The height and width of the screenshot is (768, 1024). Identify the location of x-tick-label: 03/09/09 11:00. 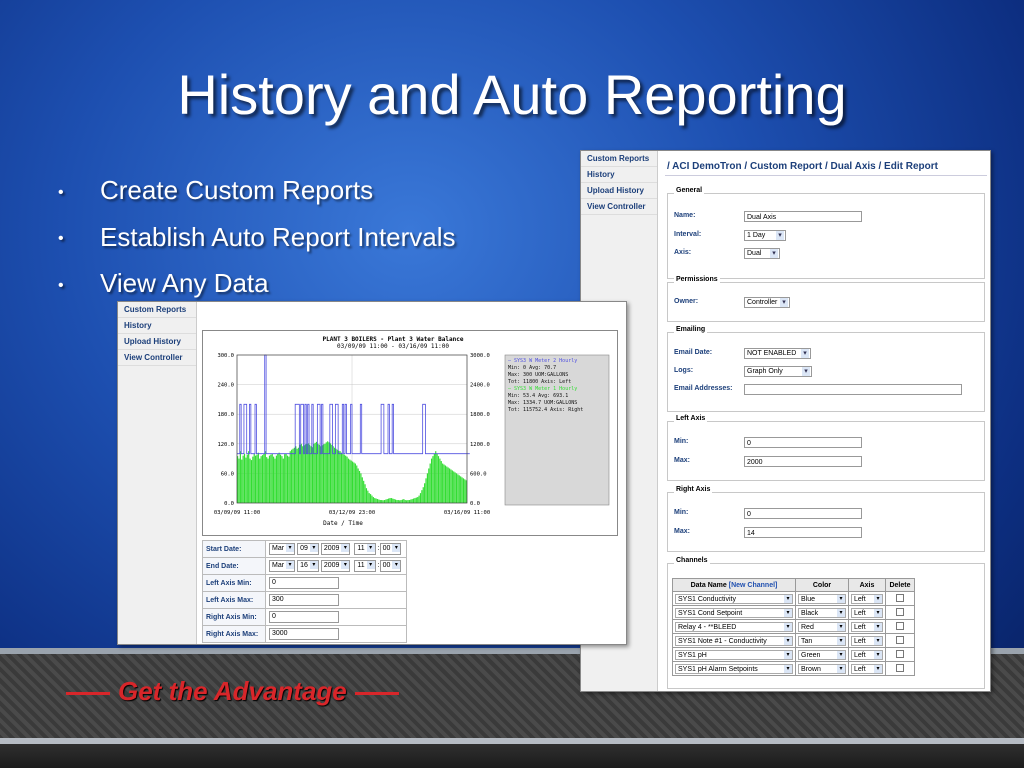
(237, 513).